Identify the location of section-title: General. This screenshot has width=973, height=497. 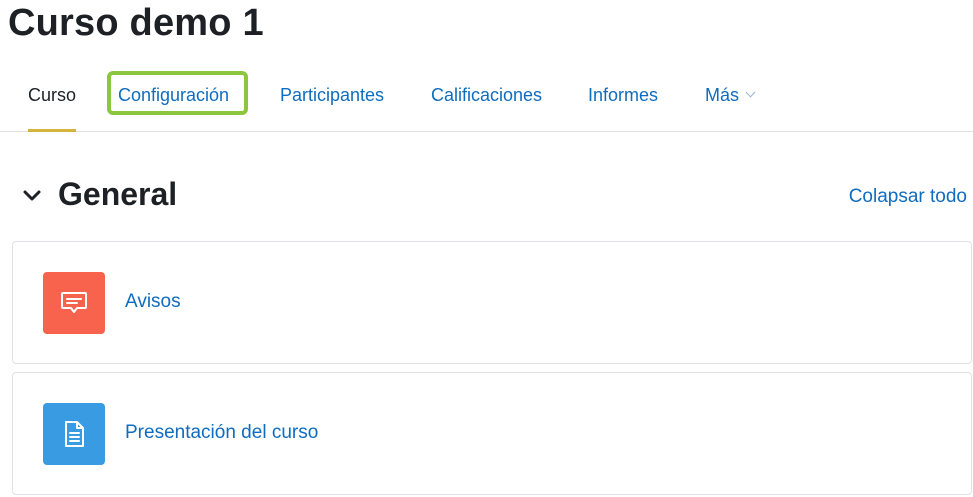
(118, 194).